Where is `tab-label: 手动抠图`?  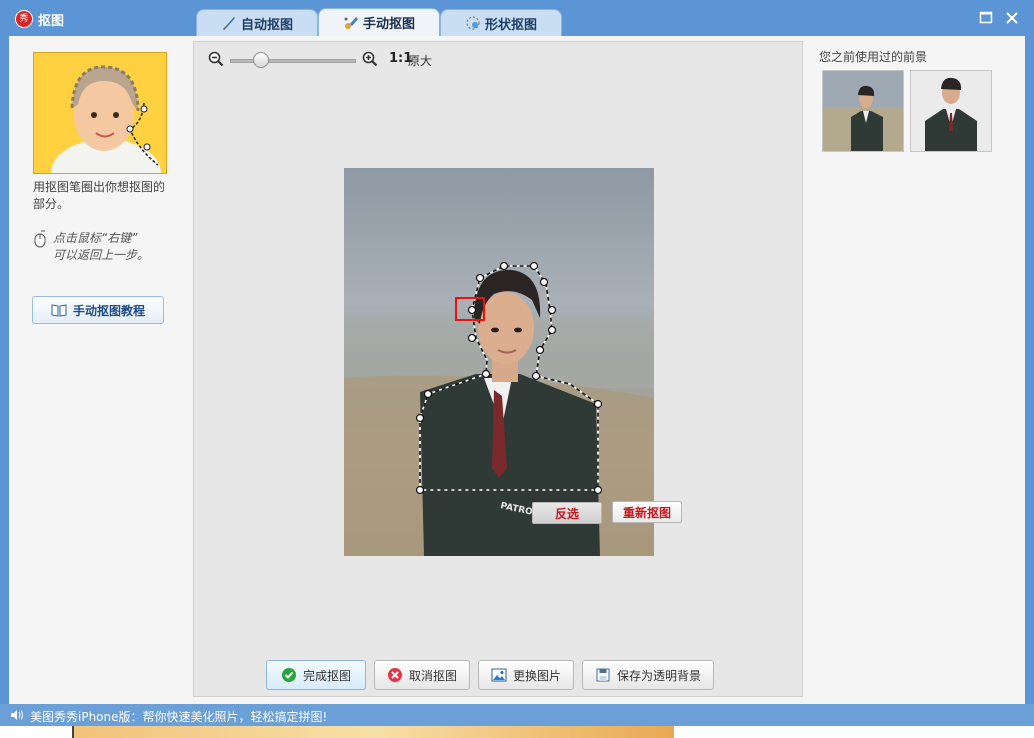
tab-label: 手动抠图 is located at coordinates (388, 24).